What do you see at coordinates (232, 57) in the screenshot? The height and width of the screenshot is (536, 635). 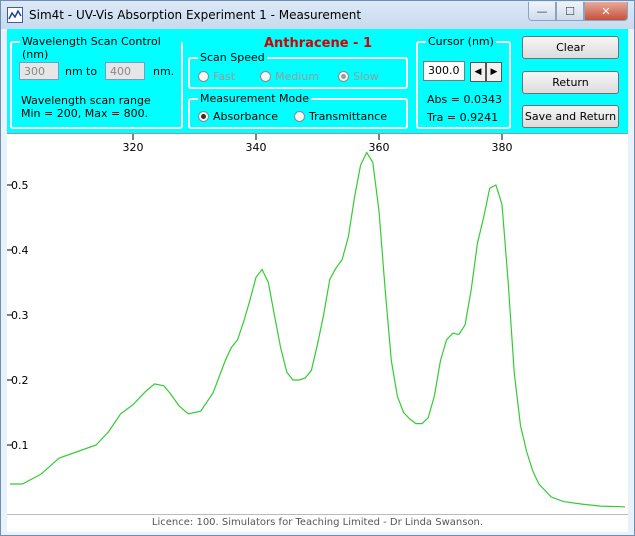 I see `scan-speed-label: Scan Speed` at bounding box center [232, 57].